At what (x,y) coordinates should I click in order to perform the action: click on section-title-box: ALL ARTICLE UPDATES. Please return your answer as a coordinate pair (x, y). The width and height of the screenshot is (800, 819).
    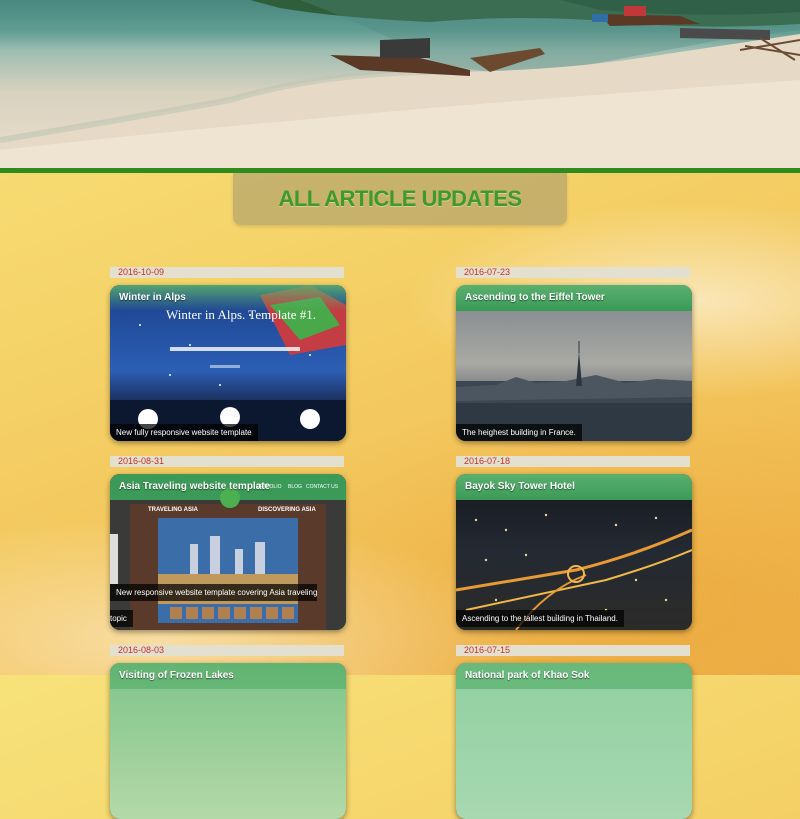
    Looking at the image, I should click on (400, 199).